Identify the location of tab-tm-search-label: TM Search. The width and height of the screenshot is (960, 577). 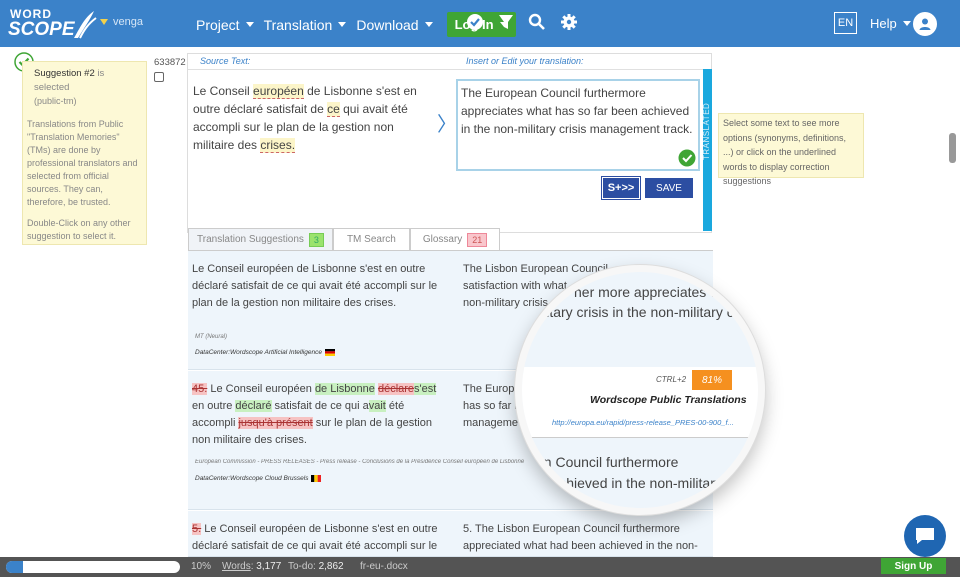
(371, 239).